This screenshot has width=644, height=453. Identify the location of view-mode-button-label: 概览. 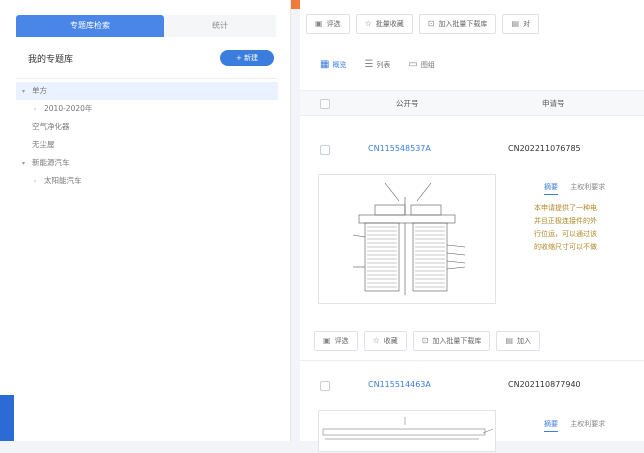
(339, 65).